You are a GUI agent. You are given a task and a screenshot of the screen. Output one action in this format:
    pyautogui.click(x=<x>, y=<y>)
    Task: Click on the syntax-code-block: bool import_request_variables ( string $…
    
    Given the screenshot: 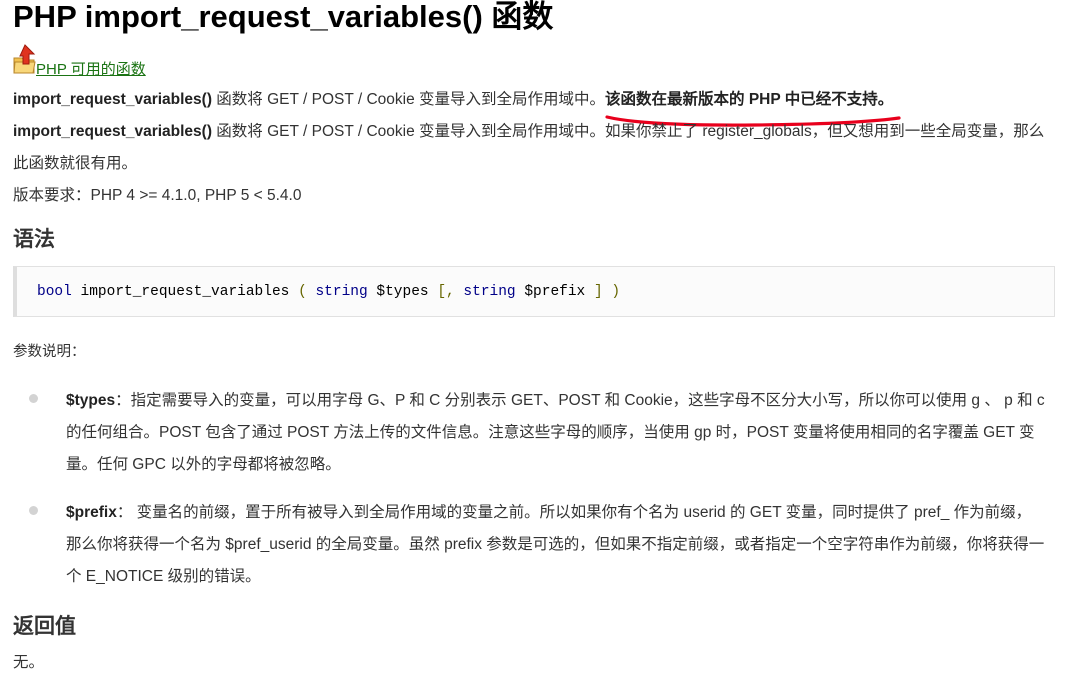 What is the action you would take?
    pyautogui.click(x=534, y=291)
    